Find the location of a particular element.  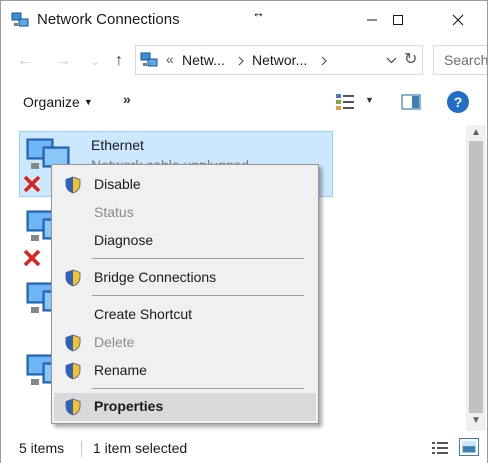

resize-cursor-icon: ↔ is located at coordinates (258, 12).